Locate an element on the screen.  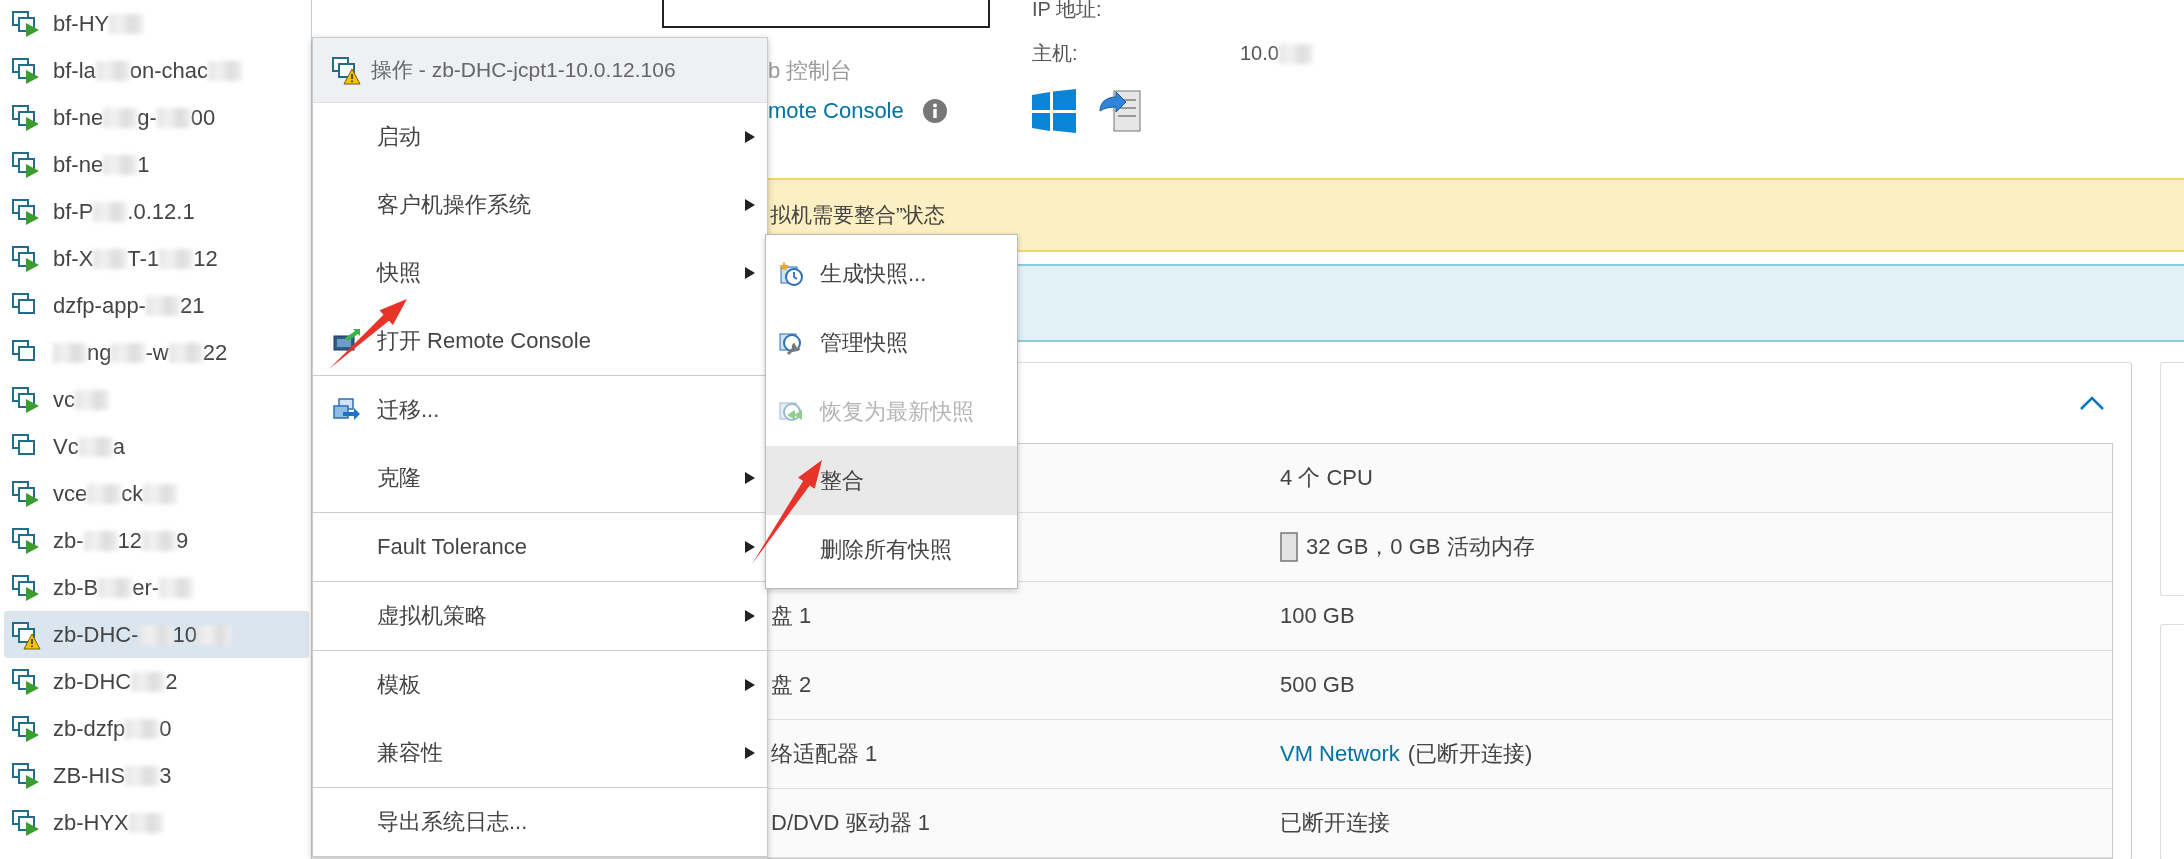
menu-title: 操作 - zb-DHC-jcpt1-10.0.12.106 is located at coordinates (540, 70).